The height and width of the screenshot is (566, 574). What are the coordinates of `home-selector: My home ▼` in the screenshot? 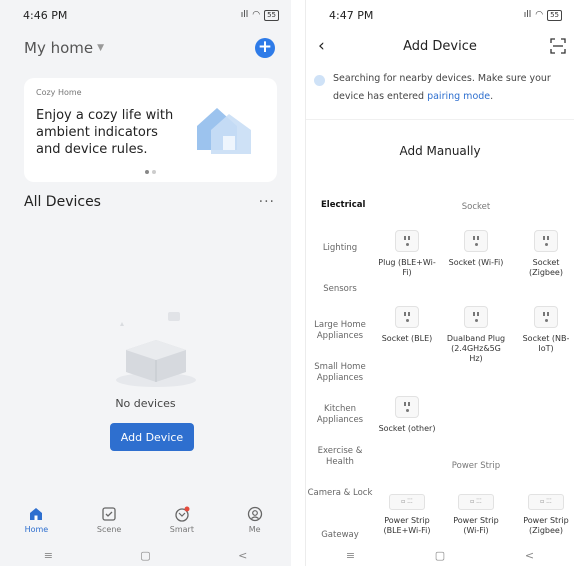 It's located at (64, 48).